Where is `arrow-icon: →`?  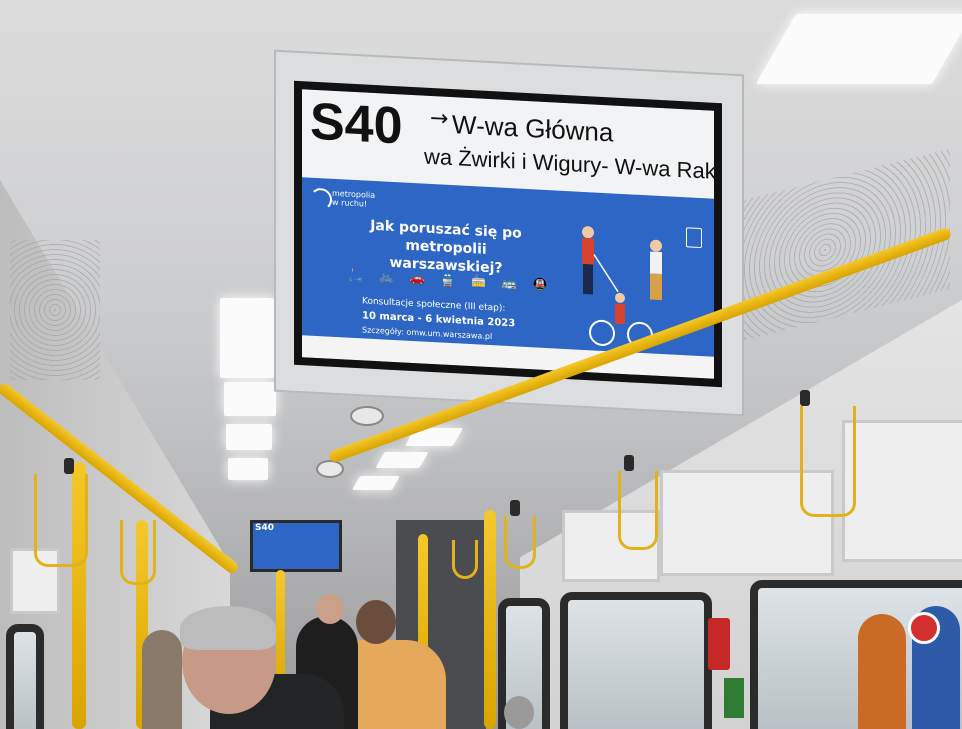 arrow-icon: → is located at coordinates (439, 118).